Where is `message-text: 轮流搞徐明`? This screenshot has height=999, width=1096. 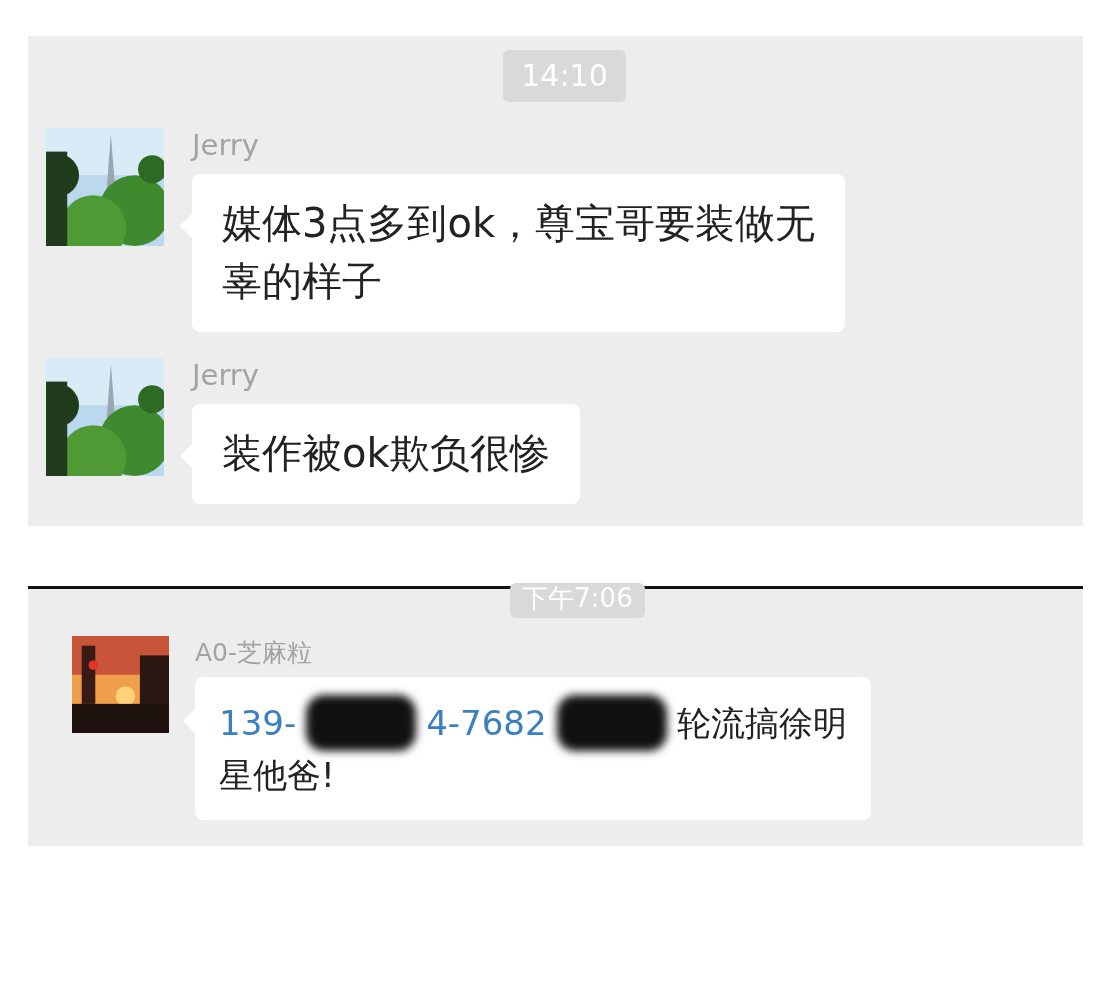
message-text: 轮流搞徐明 is located at coordinates (761, 723).